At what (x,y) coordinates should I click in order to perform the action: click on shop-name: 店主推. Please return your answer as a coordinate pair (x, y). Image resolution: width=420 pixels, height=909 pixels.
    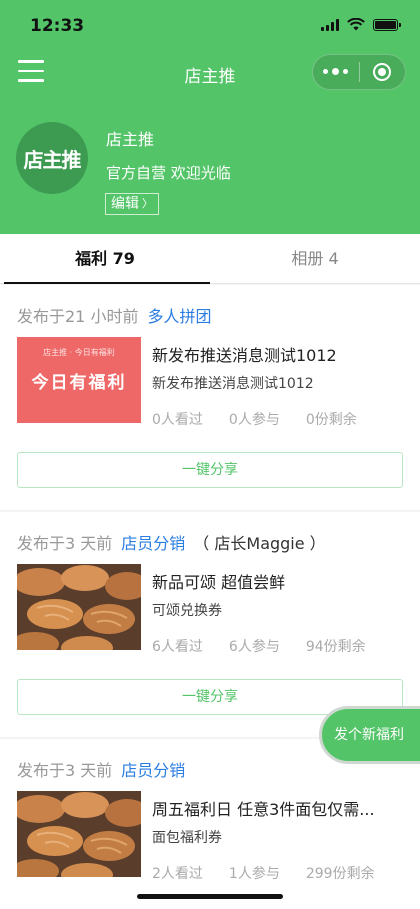
    Looking at the image, I should click on (130, 139).